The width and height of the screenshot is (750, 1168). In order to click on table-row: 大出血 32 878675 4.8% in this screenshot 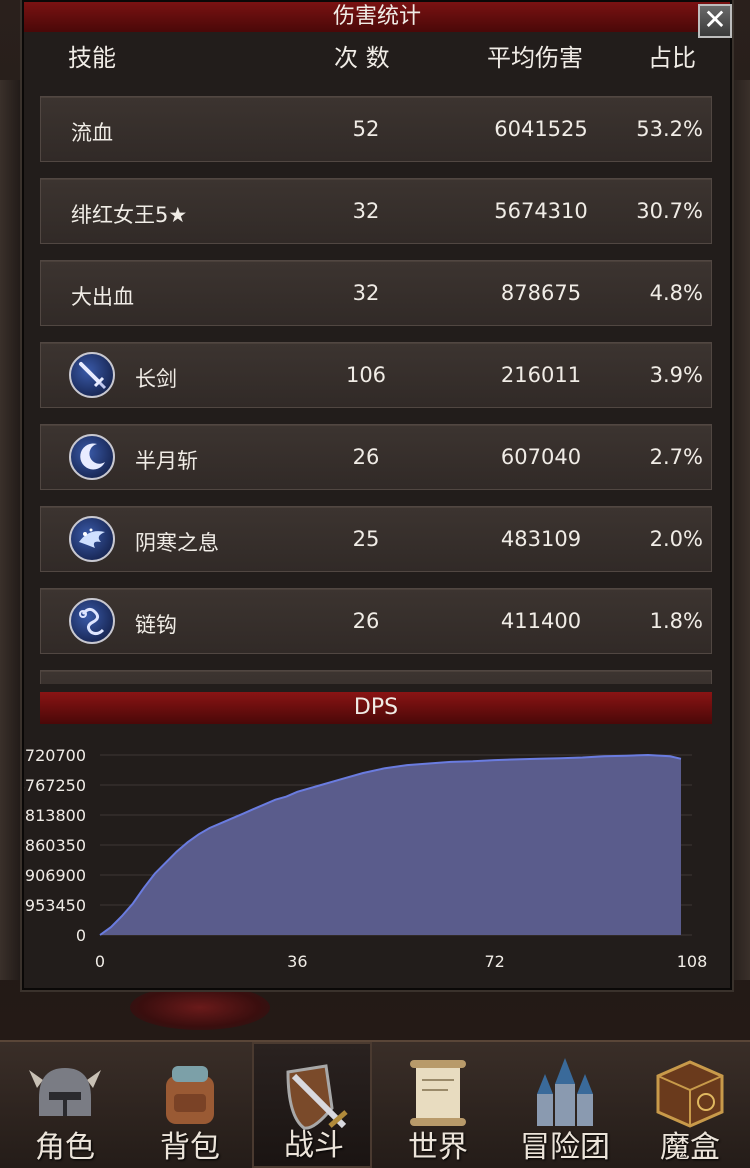, I will do `click(376, 293)`.